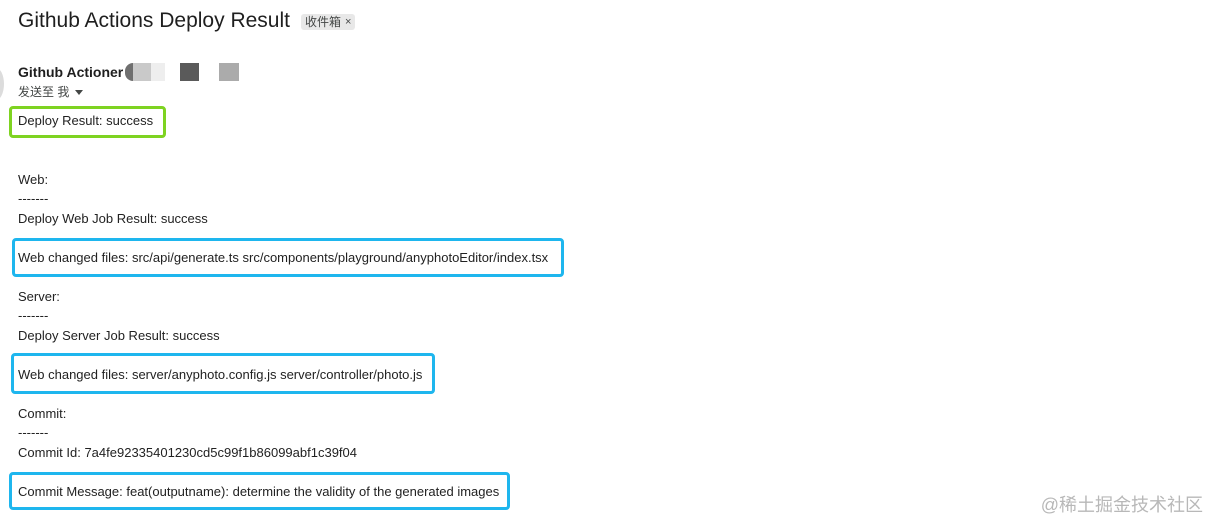 The width and height of the screenshot is (1209, 523). Describe the element at coordinates (119, 335) in the screenshot. I see `server-job-result: Deploy Server Job Result: success` at that location.